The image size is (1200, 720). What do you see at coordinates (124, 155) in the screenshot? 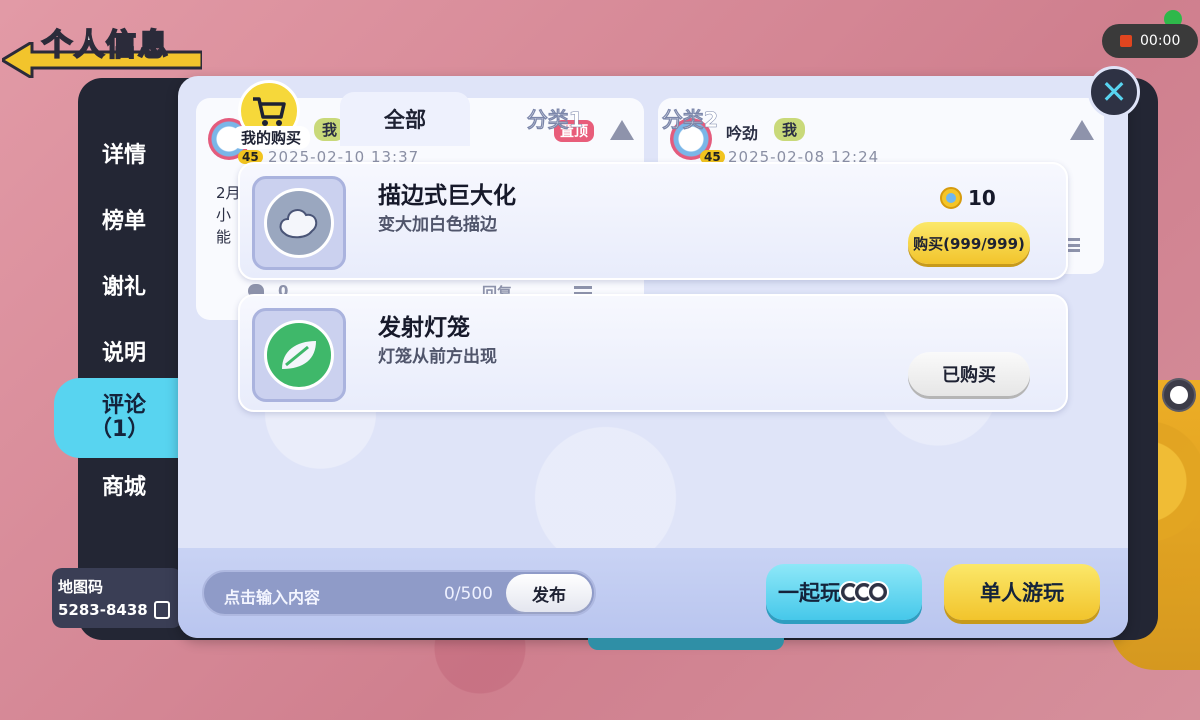
I see `sidebar-item-label: 详情` at bounding box center [124, 155].